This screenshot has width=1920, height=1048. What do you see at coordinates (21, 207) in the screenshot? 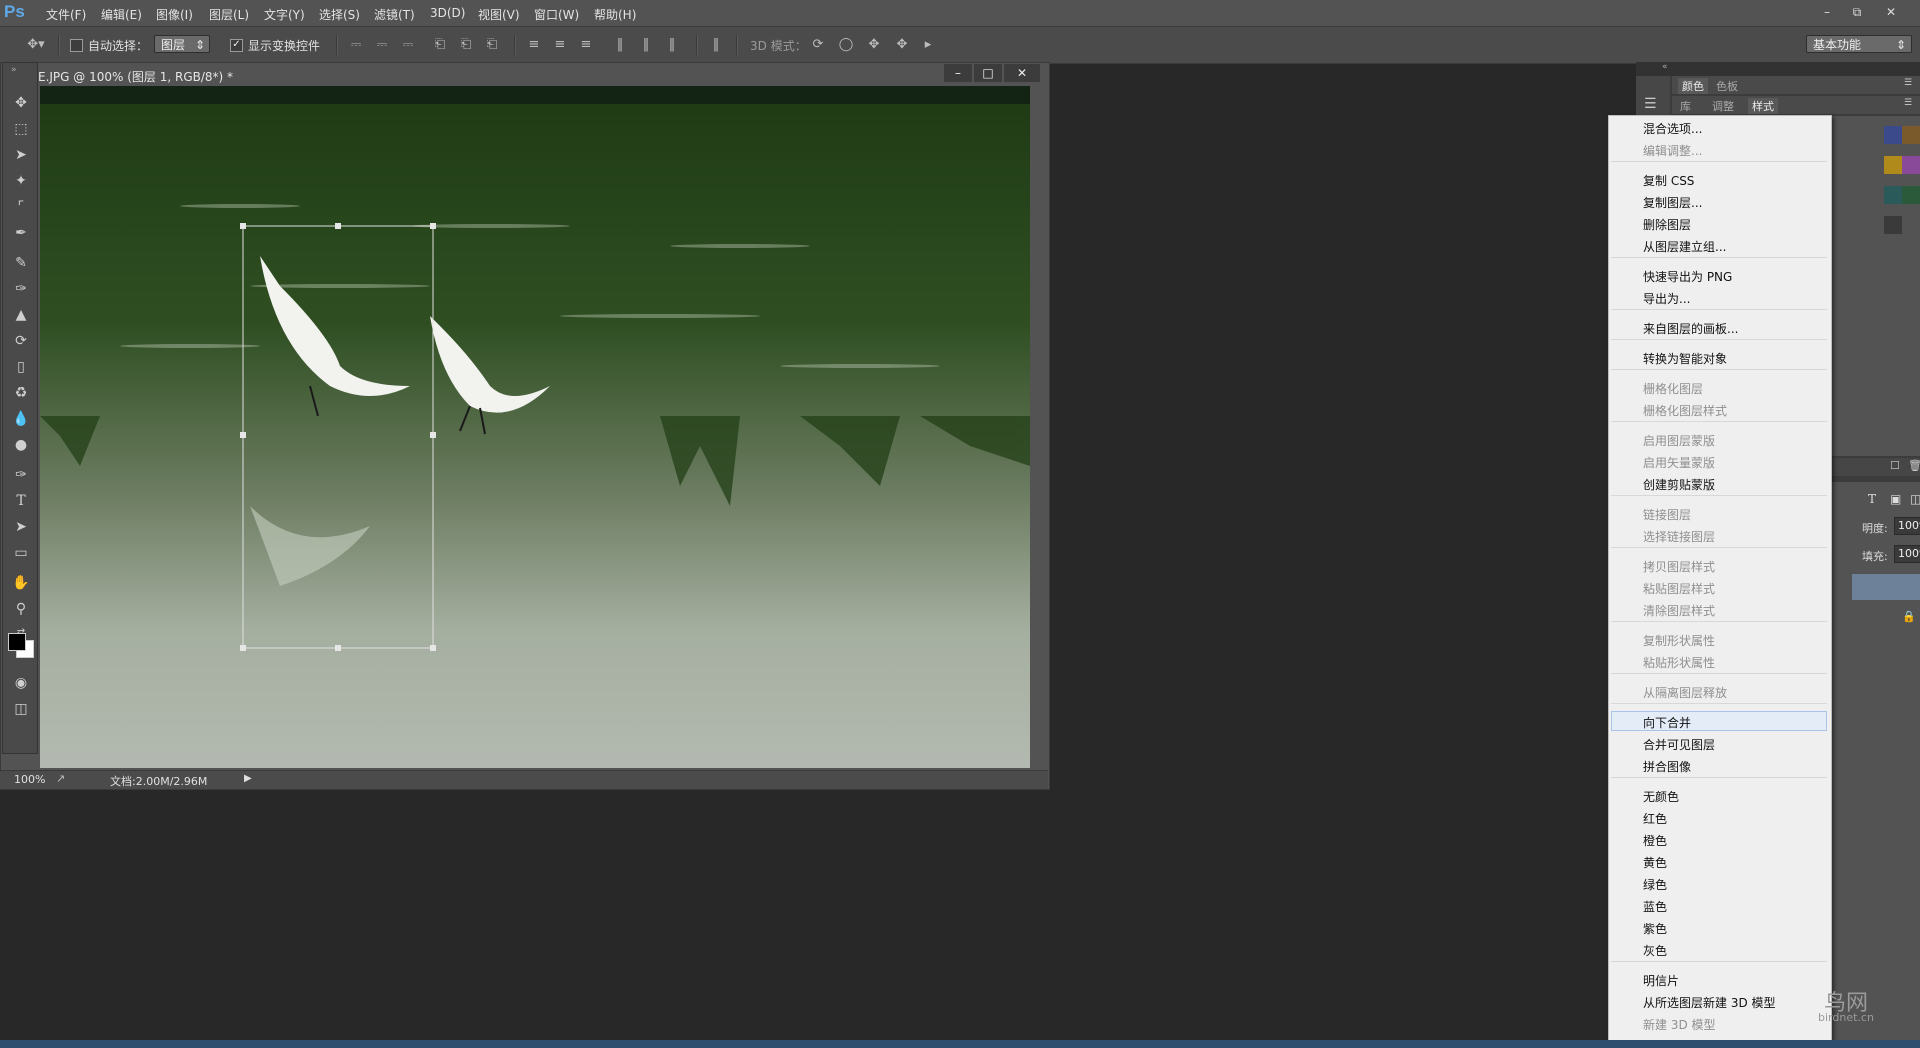
I see `crop-tool-icon: ⌜` at bounding box center [21, 207].